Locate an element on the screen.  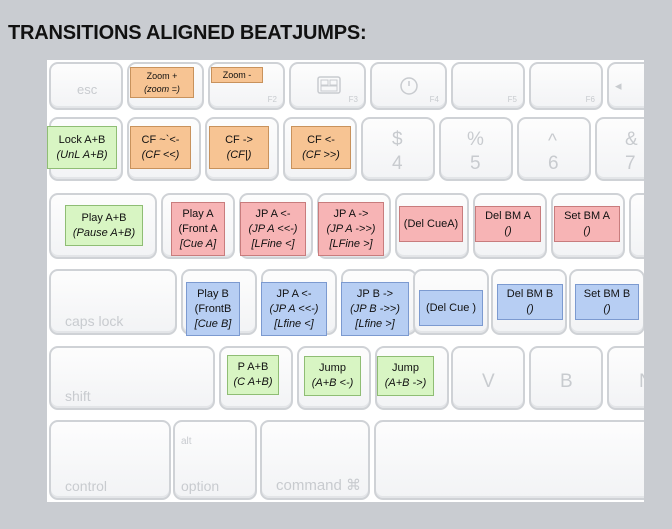
key-f7: ◂ is located at coordinates (625, 86).